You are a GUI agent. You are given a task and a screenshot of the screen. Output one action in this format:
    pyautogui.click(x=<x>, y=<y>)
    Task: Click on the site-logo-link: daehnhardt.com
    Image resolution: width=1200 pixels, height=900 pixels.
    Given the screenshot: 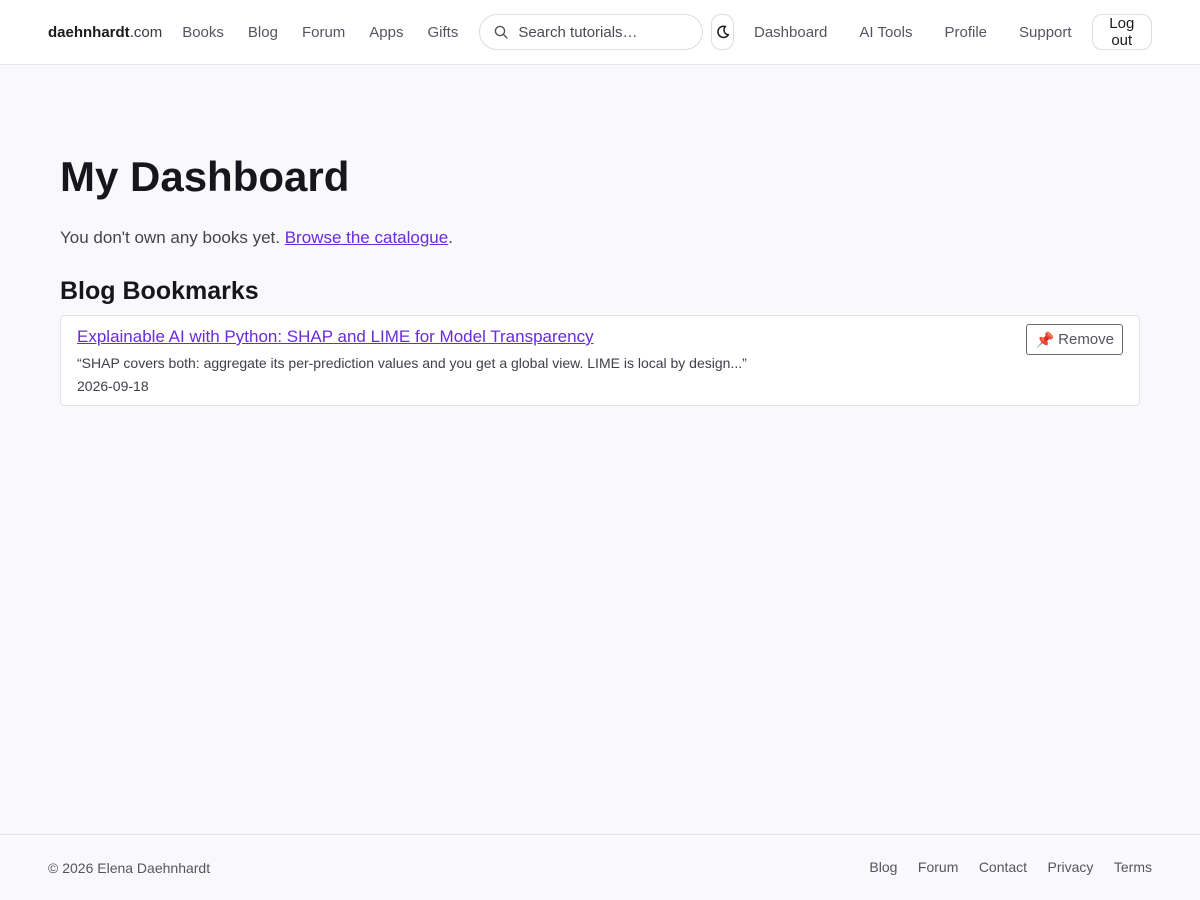 What is the action you would take?
    pyautogui.click(x=105, y=32)
    